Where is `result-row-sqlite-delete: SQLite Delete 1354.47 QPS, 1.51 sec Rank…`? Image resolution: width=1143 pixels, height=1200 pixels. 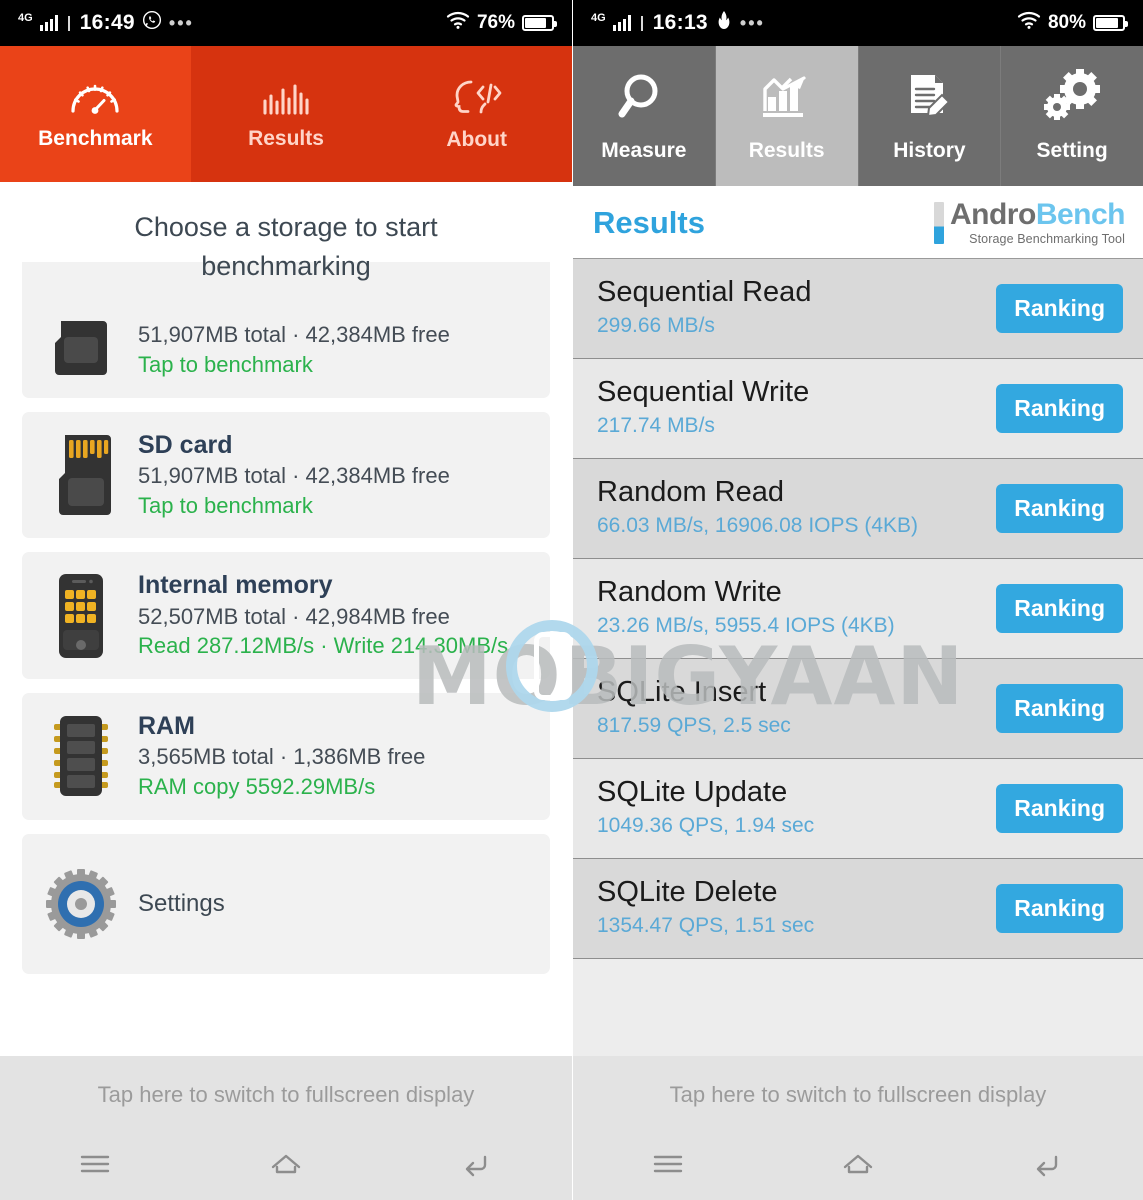 result-row-sqlite-delete: SQLite Delete 1354.47 QPS, 1.51 sec Rank… is located at coordinates (858, 908).